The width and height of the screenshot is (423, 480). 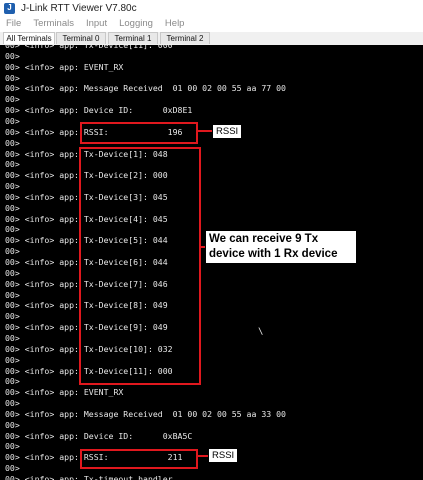 What do you see at coordinates (140, 266) in the screenshot?
I see `tx-devices-highlight` at bounding box center [140, 266].